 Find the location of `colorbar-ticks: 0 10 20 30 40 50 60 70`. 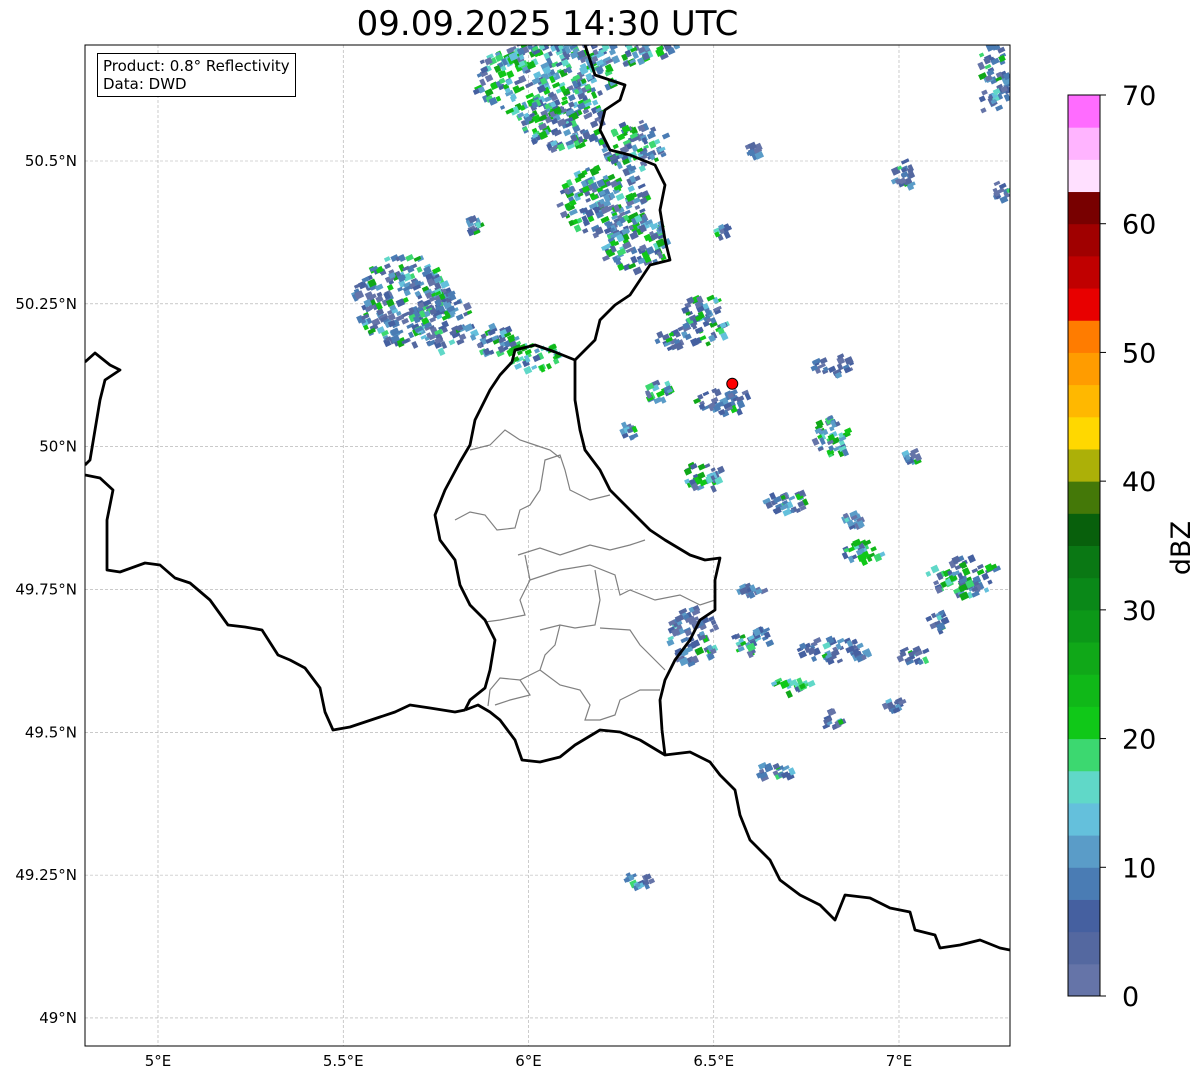

colorbar-ticks: 0 10 20 30 40 50 60 70 is located at coordinates (1128, 547).